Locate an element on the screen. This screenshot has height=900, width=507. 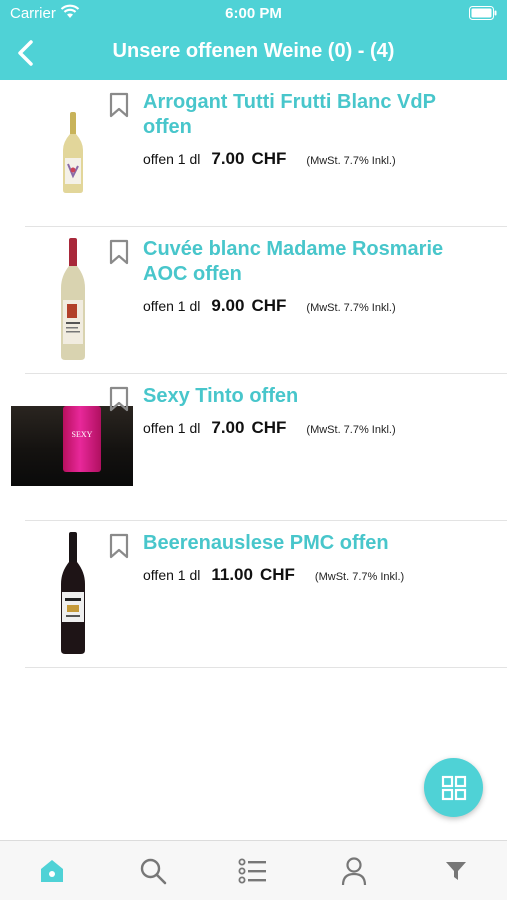
tab-bar is located at coordinates (253, 870).